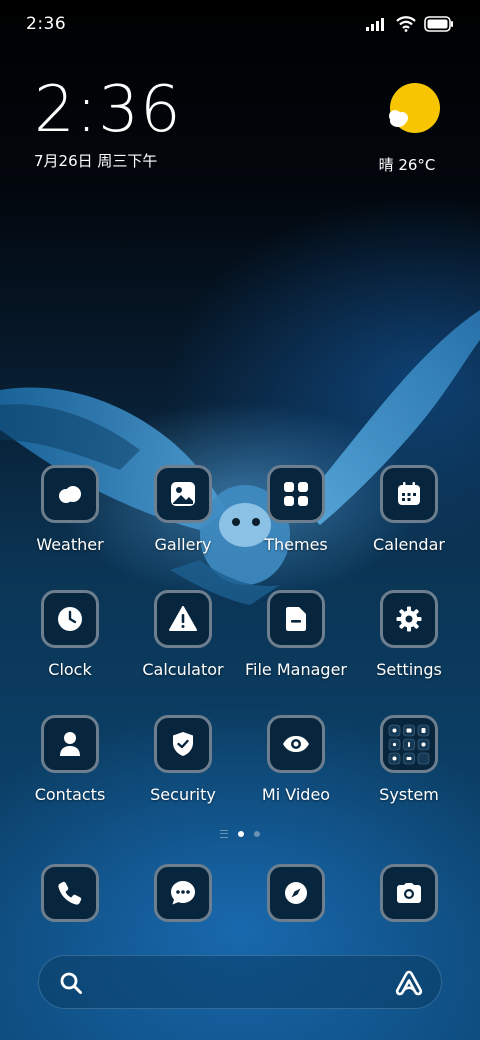  What do you see at coordinates (375, 24) in the screenshot?
I see `signal-icon` at bounding box center [375, 24].